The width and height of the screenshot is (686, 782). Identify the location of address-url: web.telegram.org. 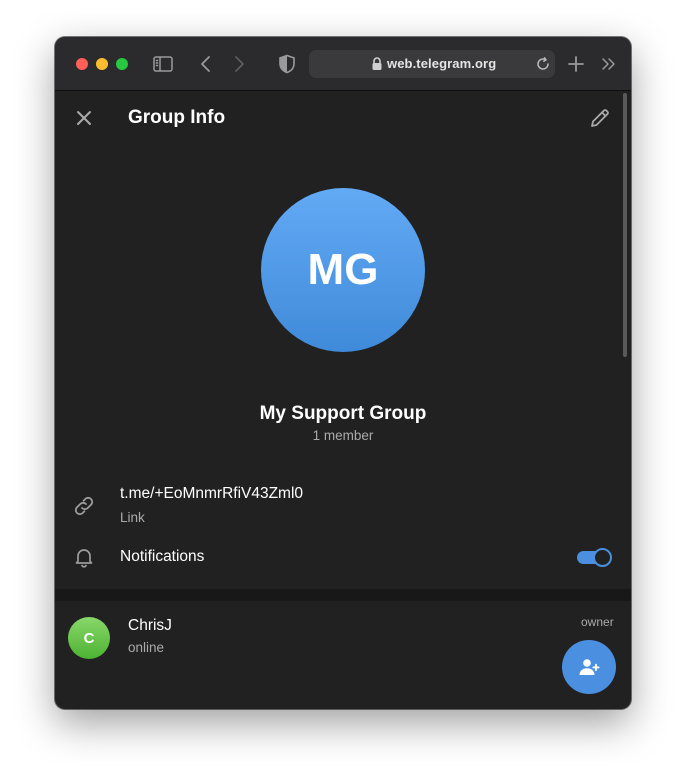
(442, 63).